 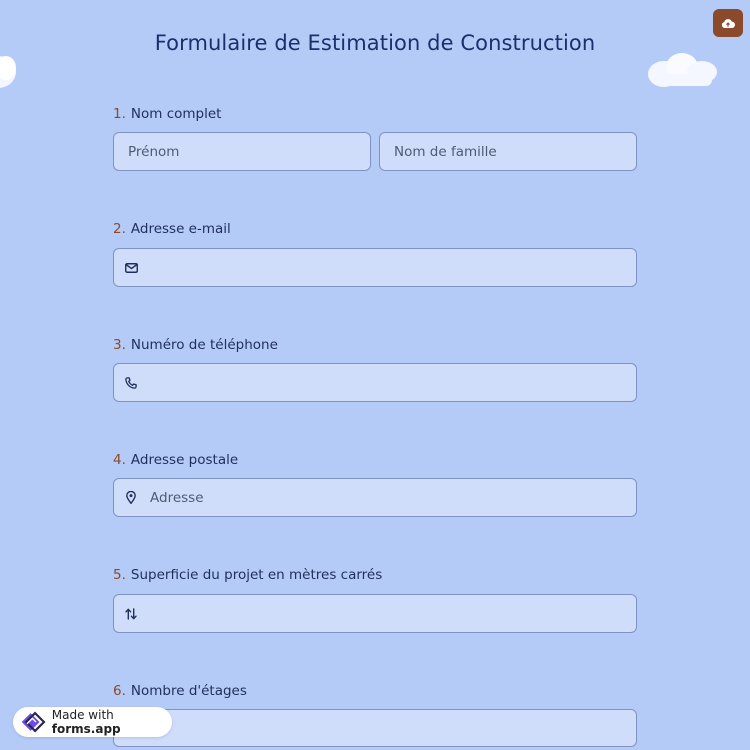 What do you see at coordinates (188, 691) in the screenshot?
I see `question-text: Nombre d'étages` at bounding box center [188, 691].